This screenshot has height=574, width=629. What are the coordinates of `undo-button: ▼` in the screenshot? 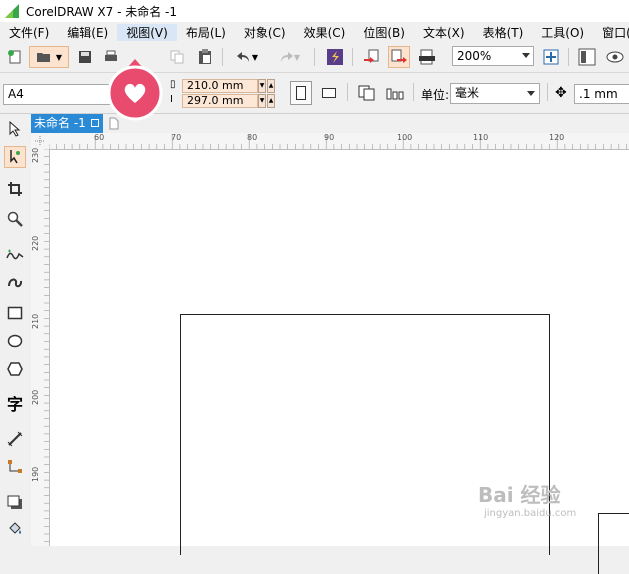 It's located at (247, 57).